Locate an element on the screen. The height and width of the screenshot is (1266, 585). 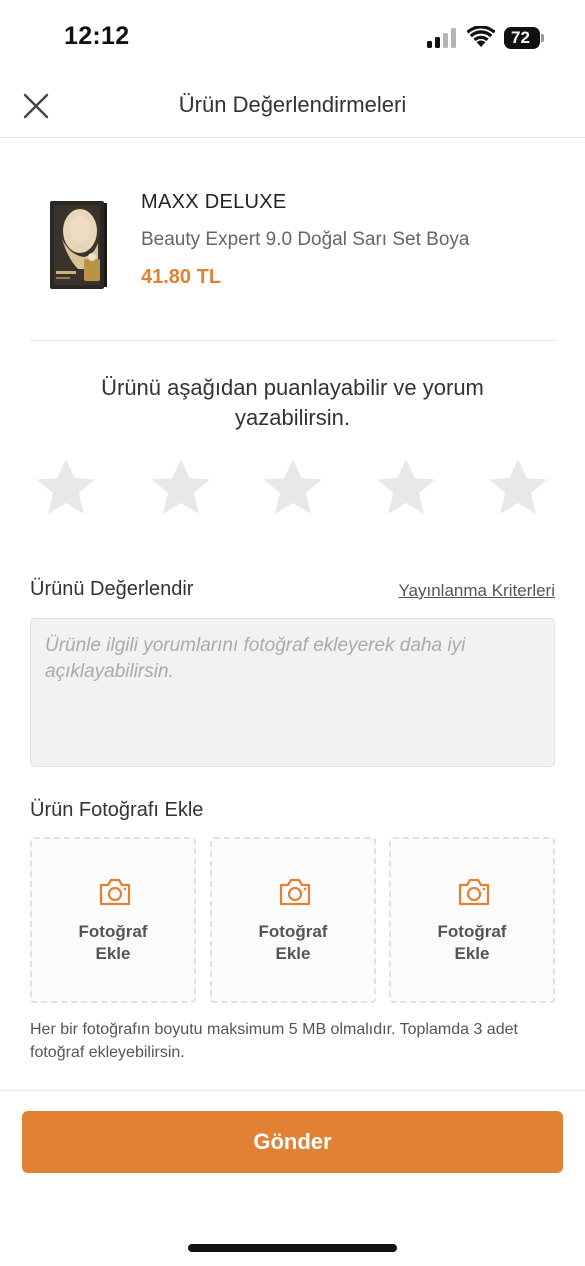
photo-section-title: Ürün Fotoğrafı Ekle is located at coordinates (117, 810).